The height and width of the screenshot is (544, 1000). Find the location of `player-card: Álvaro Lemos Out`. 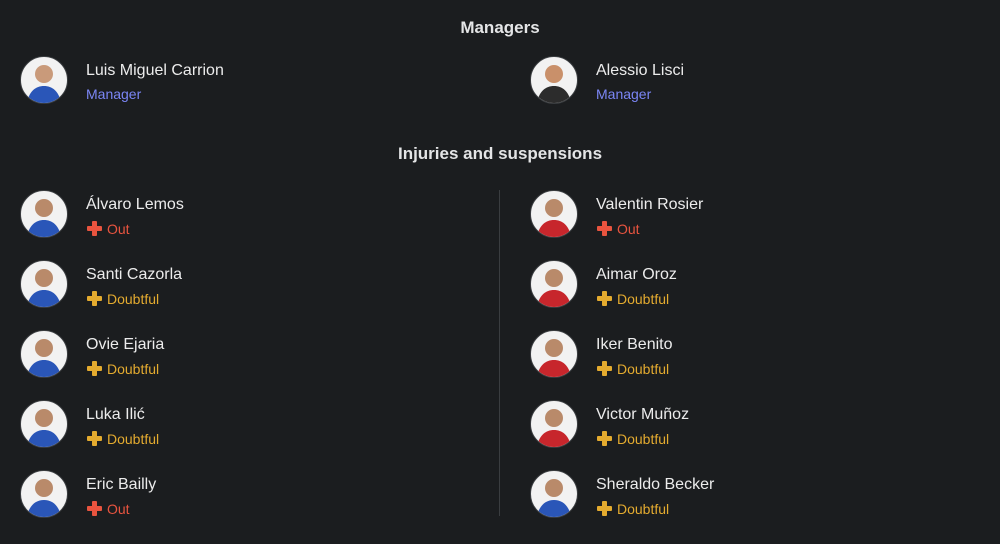

player-card: Álvaro Lemos Out is located at coordinates (230, 215).